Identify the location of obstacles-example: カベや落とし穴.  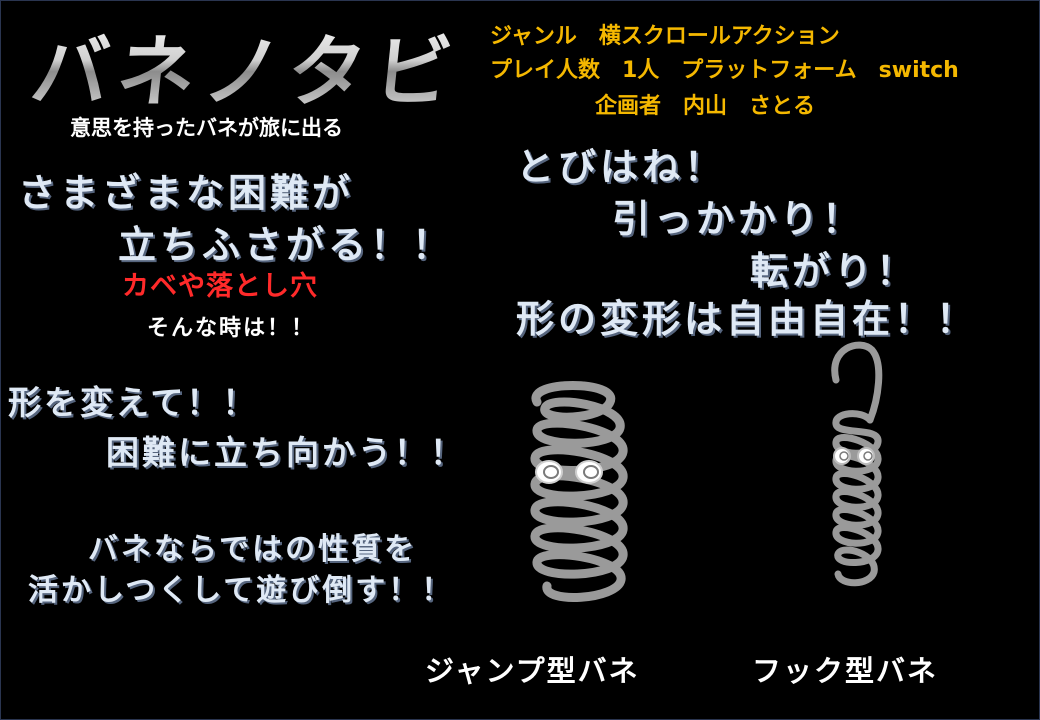
(220, 286).